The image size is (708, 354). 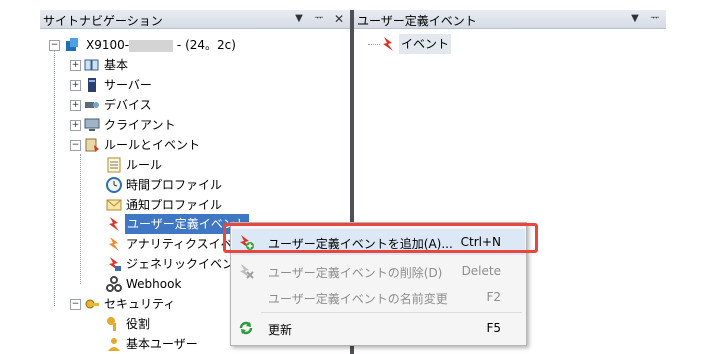 I want to click on tree-label: X9100- - (24。2c), so click(x=161, y=45).